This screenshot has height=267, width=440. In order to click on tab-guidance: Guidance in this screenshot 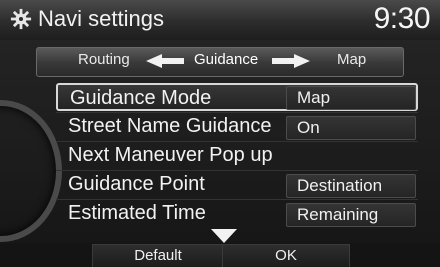, I will do `click(226, 59)`.